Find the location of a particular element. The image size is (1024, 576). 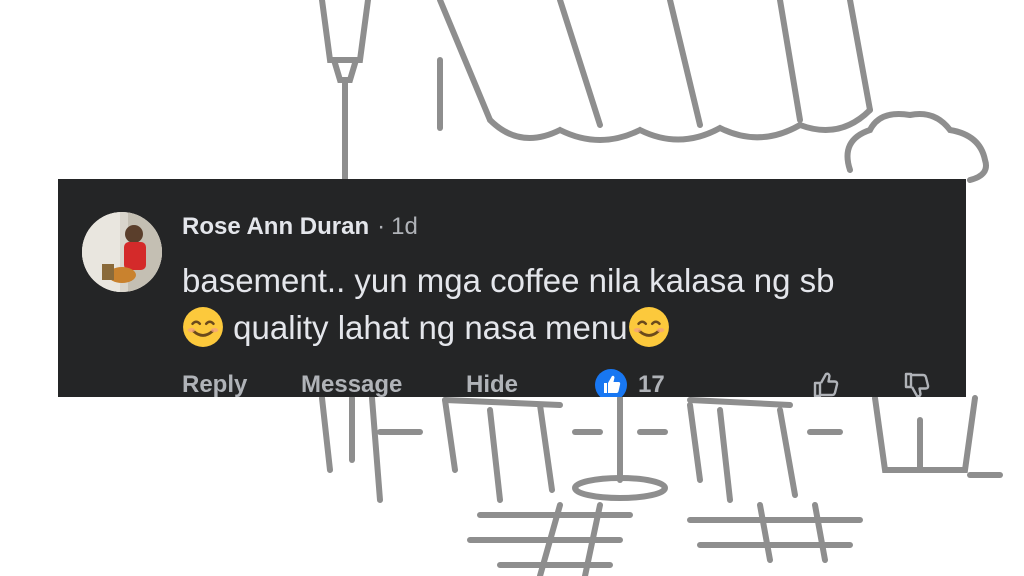

reaction-summary: 17 is located at coordinates (629, 381).